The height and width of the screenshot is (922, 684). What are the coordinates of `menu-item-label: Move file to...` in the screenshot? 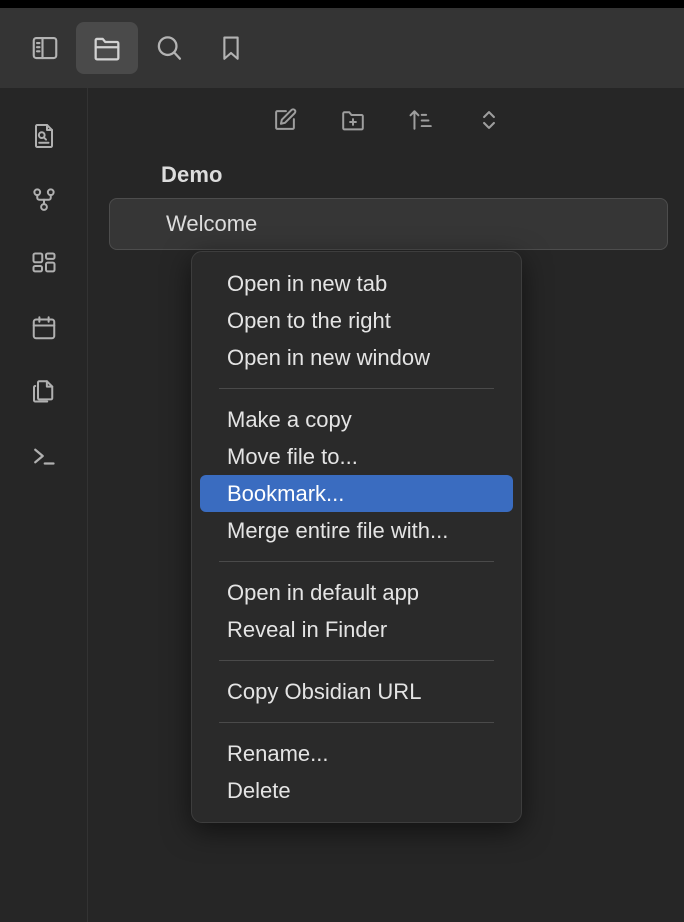 It's located at (292, 456).